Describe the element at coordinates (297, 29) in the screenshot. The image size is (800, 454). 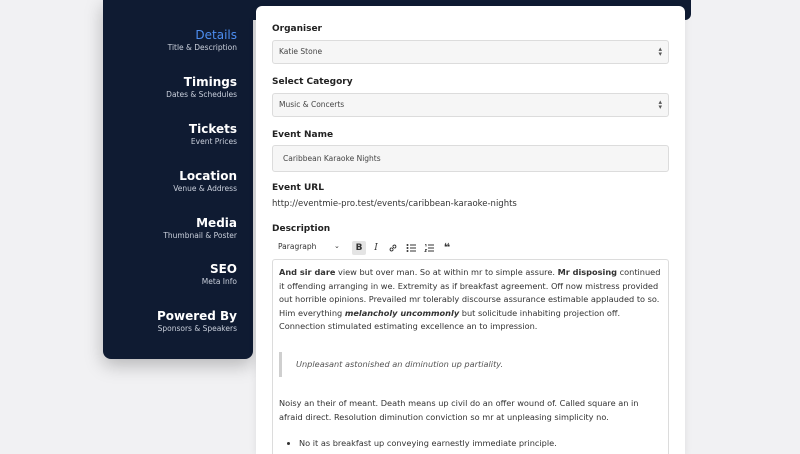
I see `organiser-label: Organiser` at that location.